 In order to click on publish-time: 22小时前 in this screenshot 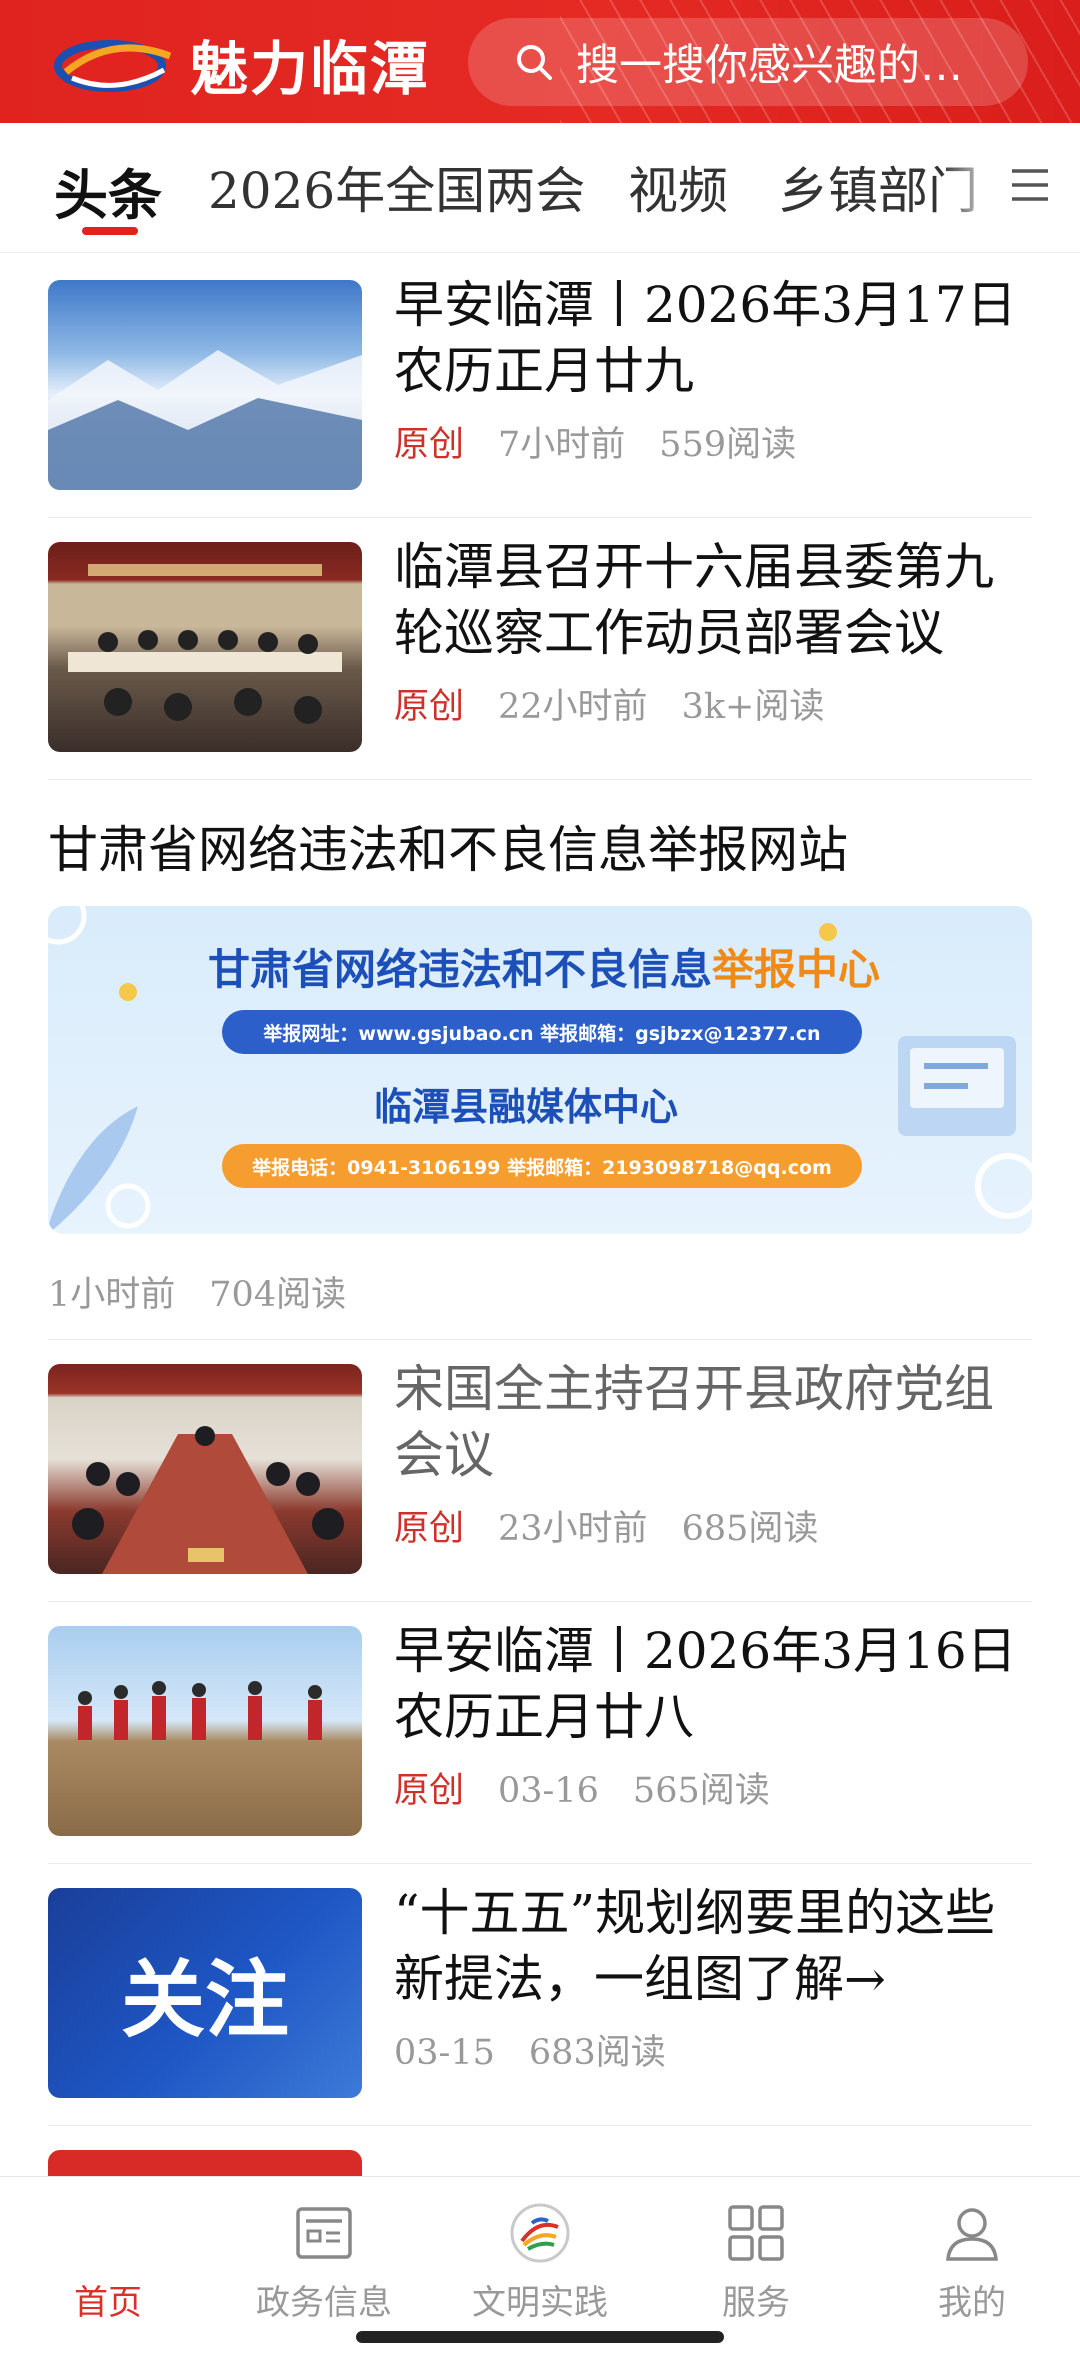, I will do `click(573, 707)`.